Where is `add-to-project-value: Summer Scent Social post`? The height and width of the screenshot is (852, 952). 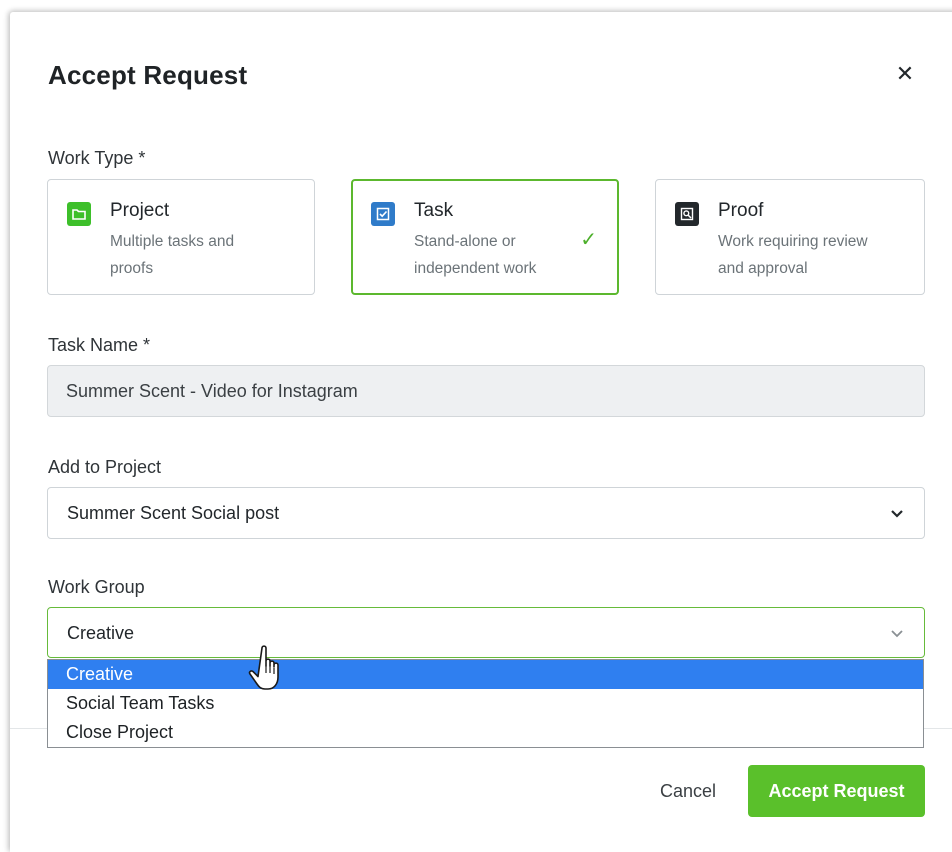 add-to-project-value: Summer Scent Social post is located at coordinates (173, 513).